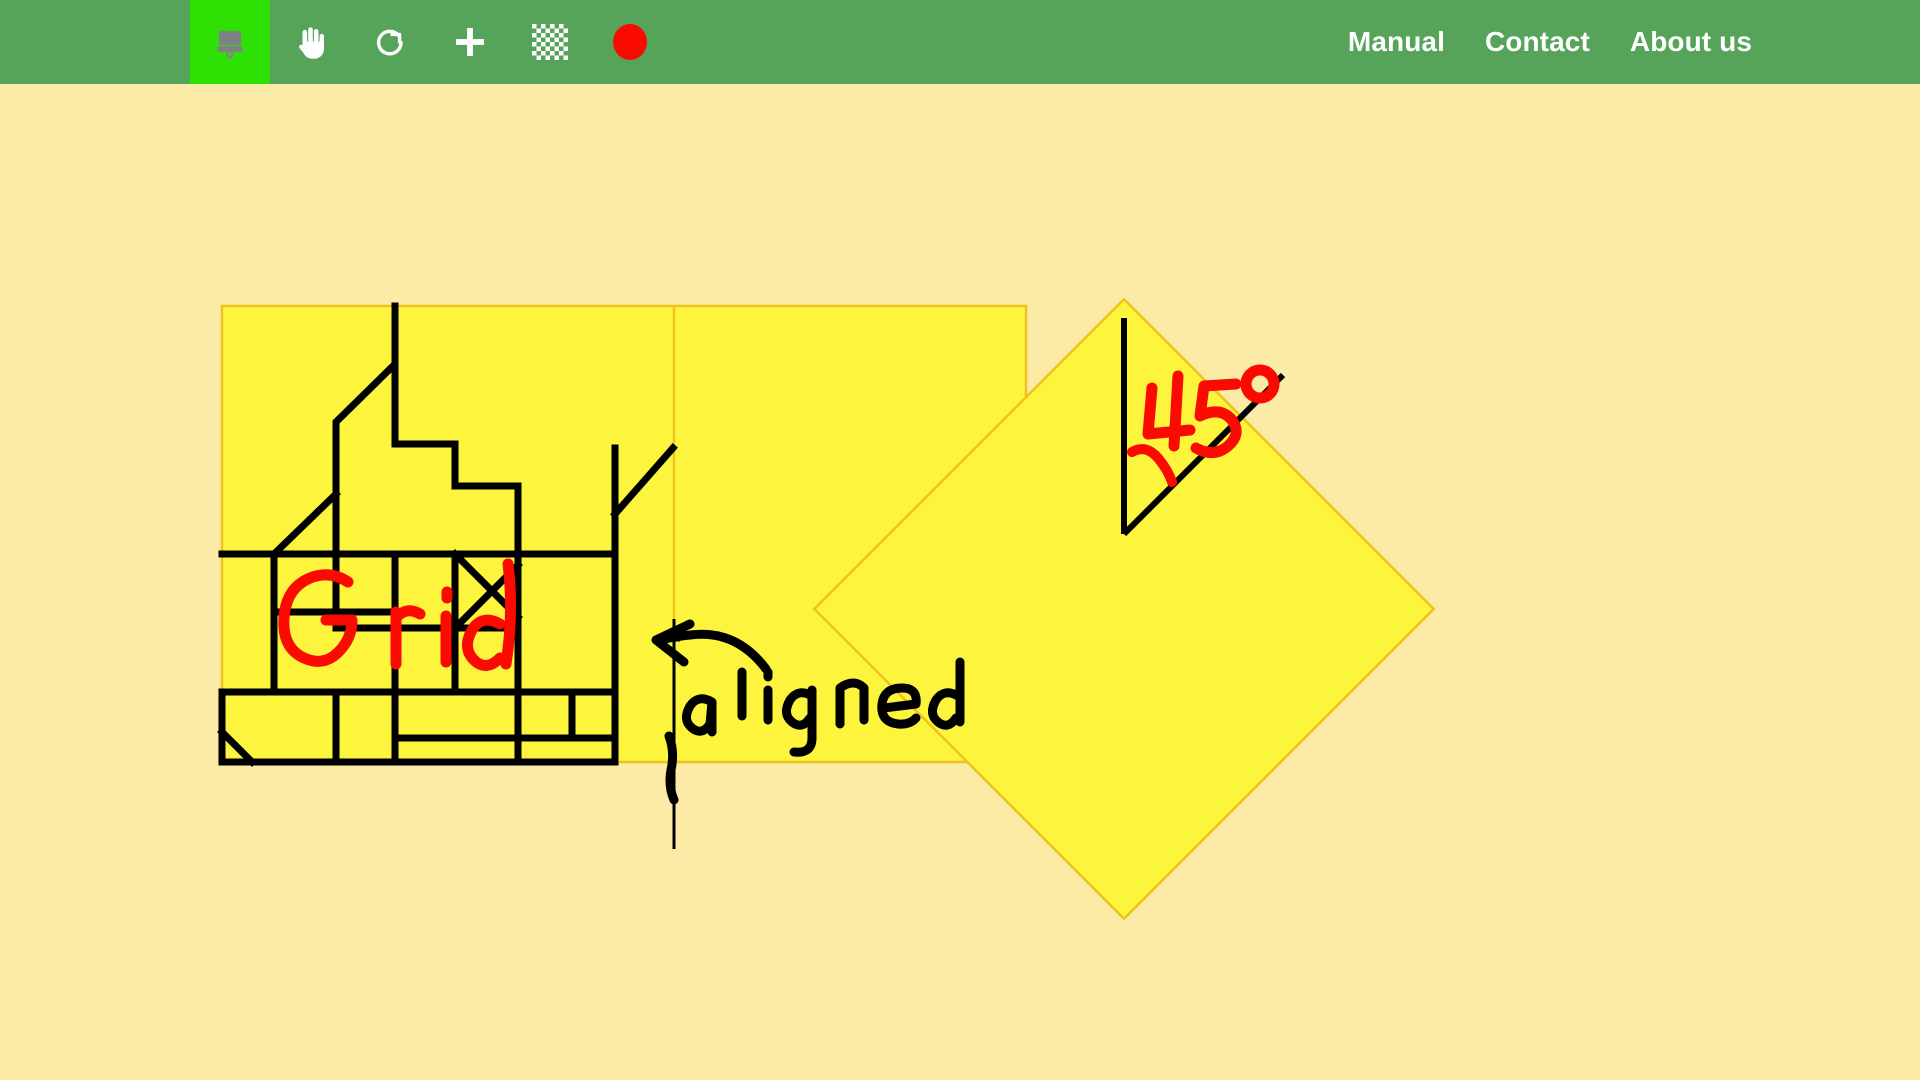  Describe the element at coordinates (446, 627) in the screenshot. I see `grid-letter-i` at that location.